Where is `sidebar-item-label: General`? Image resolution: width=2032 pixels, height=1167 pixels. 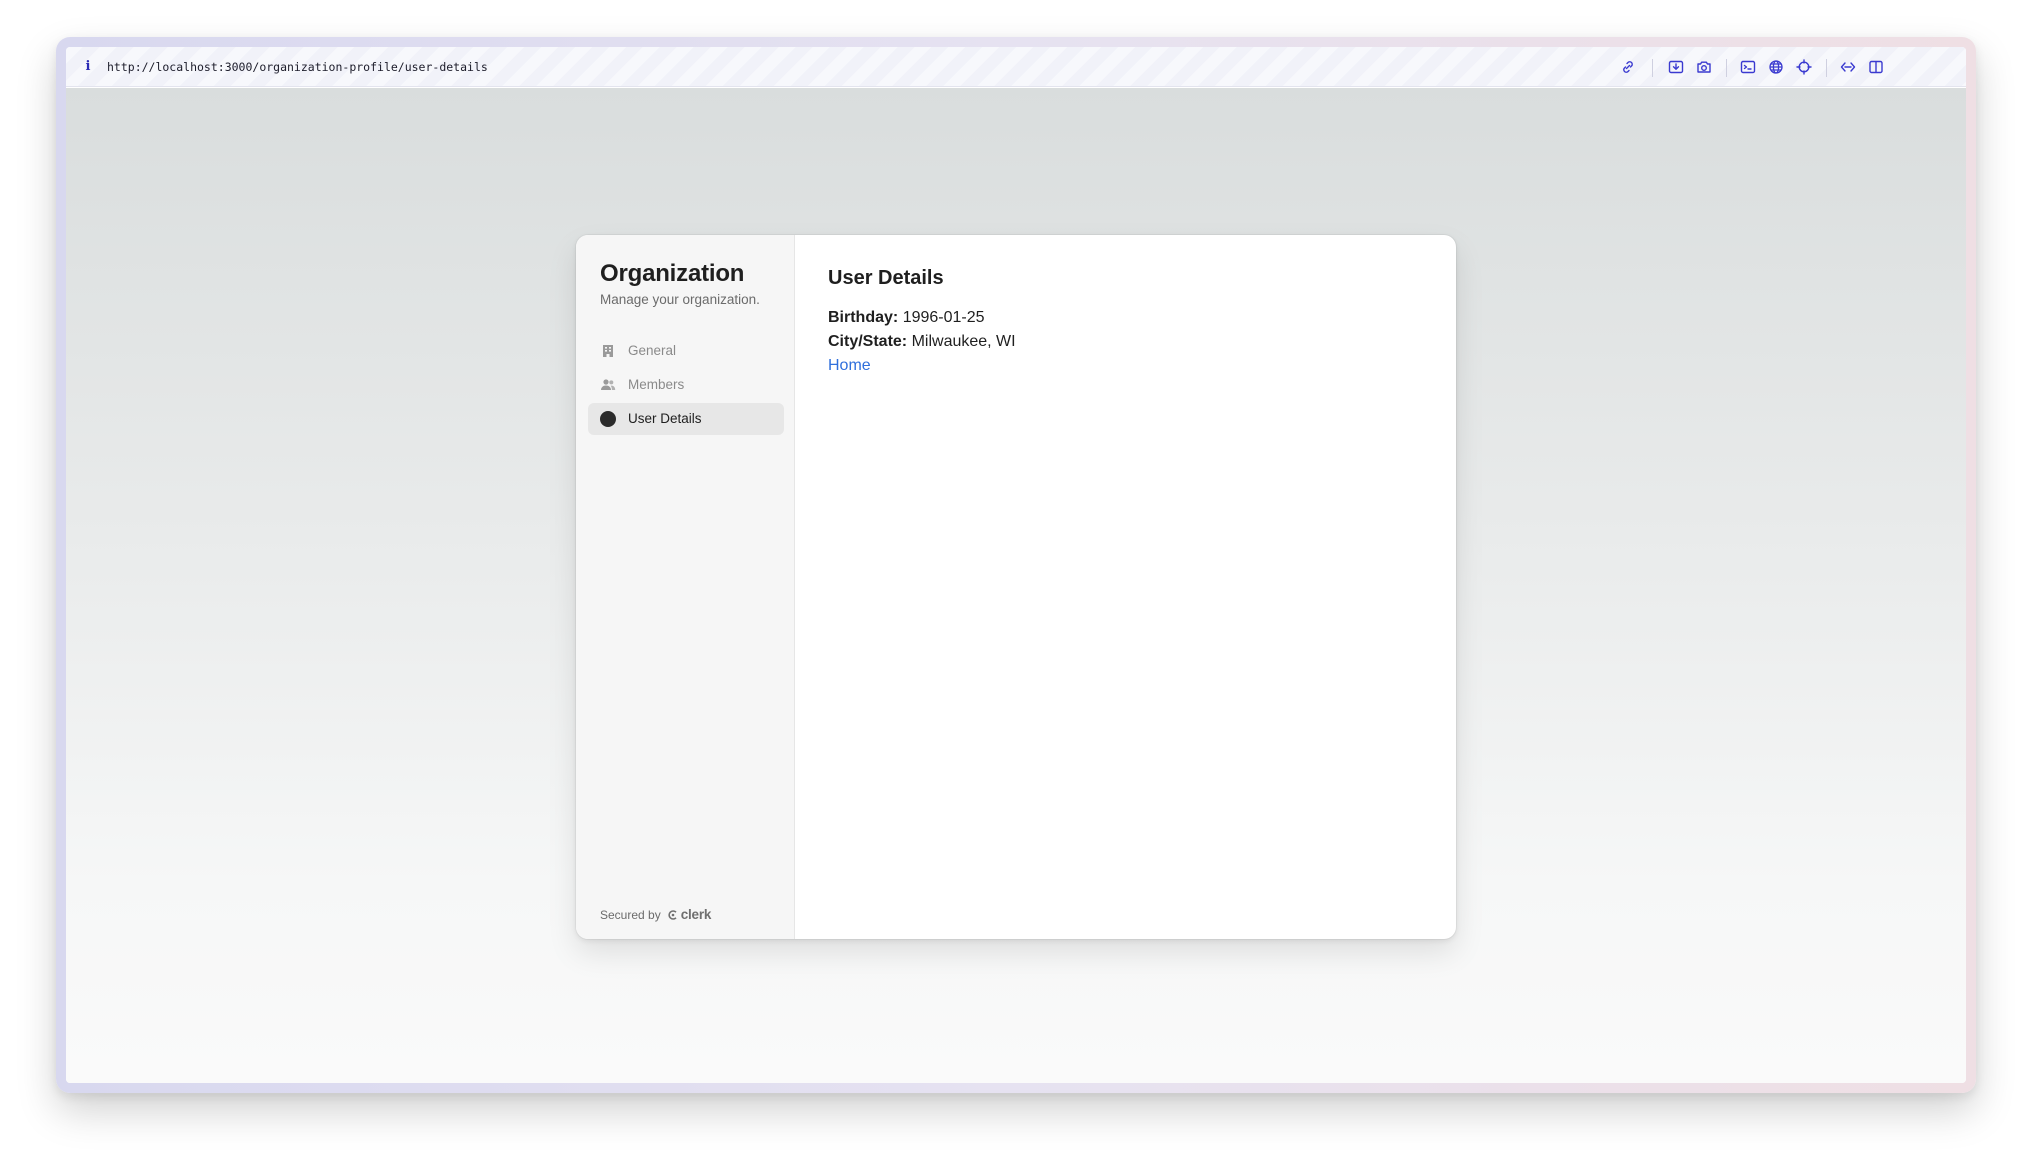
sidebar-item-label: General is located at coordinates (652, 350).